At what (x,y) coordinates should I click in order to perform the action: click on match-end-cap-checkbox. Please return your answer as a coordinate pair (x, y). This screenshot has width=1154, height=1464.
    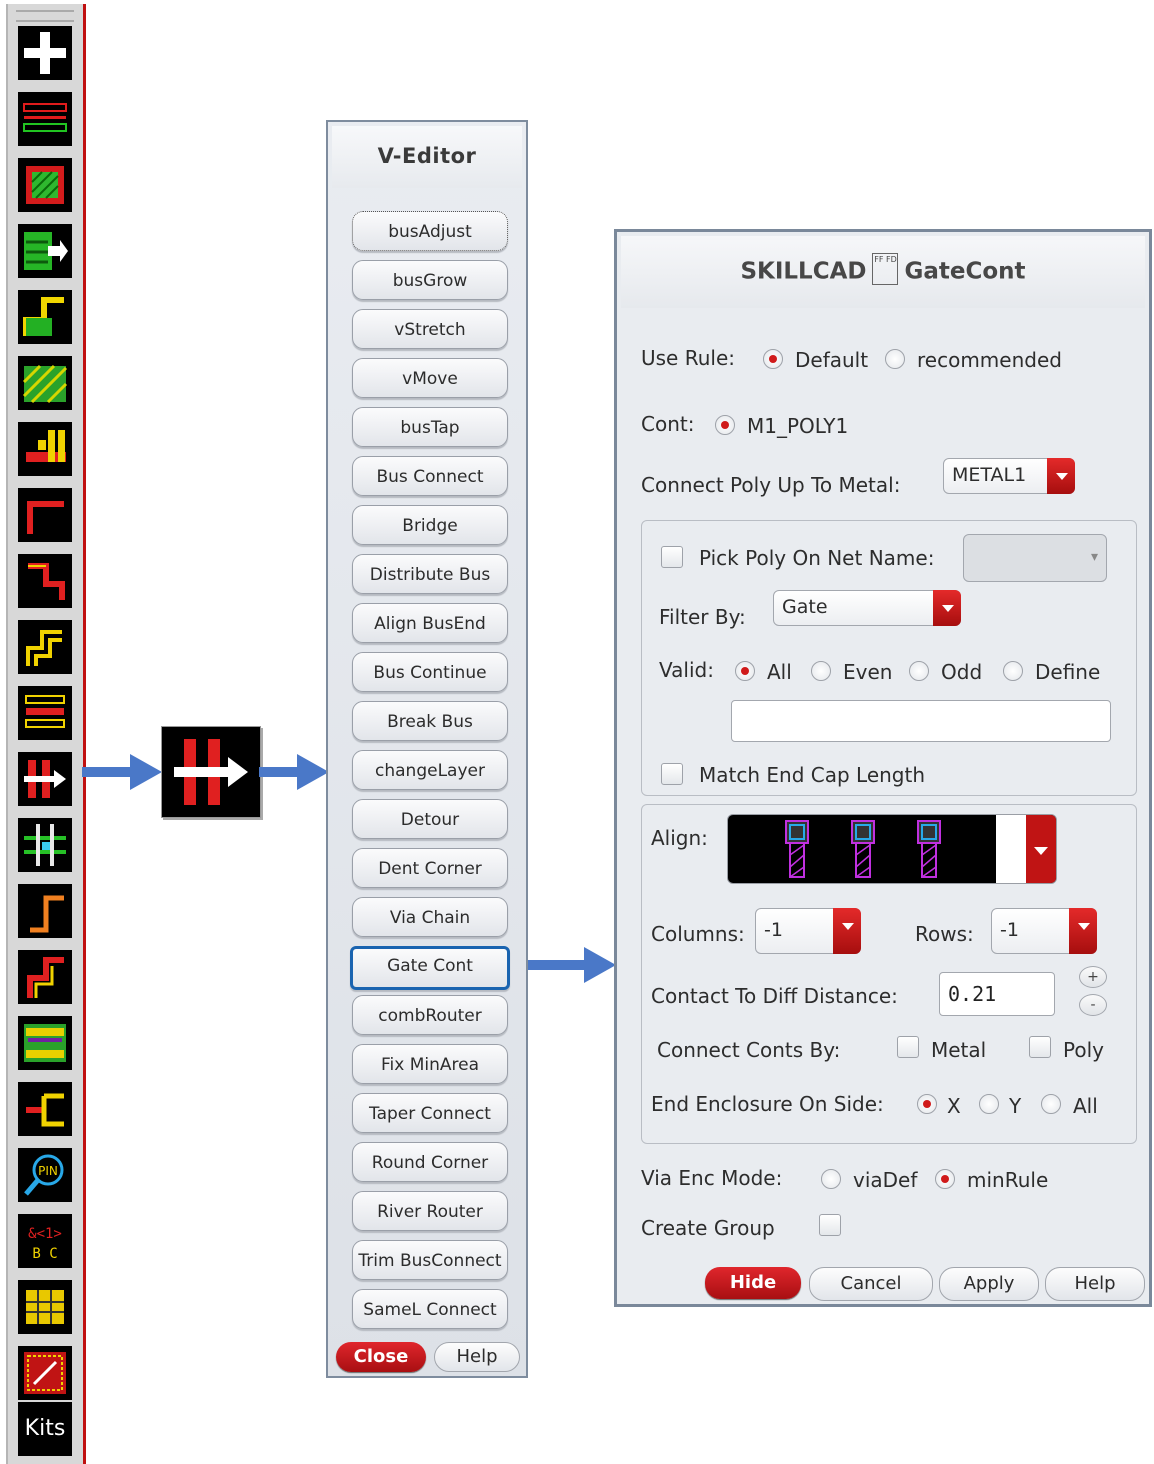
    Looking at the image, I should click on (672, 774).